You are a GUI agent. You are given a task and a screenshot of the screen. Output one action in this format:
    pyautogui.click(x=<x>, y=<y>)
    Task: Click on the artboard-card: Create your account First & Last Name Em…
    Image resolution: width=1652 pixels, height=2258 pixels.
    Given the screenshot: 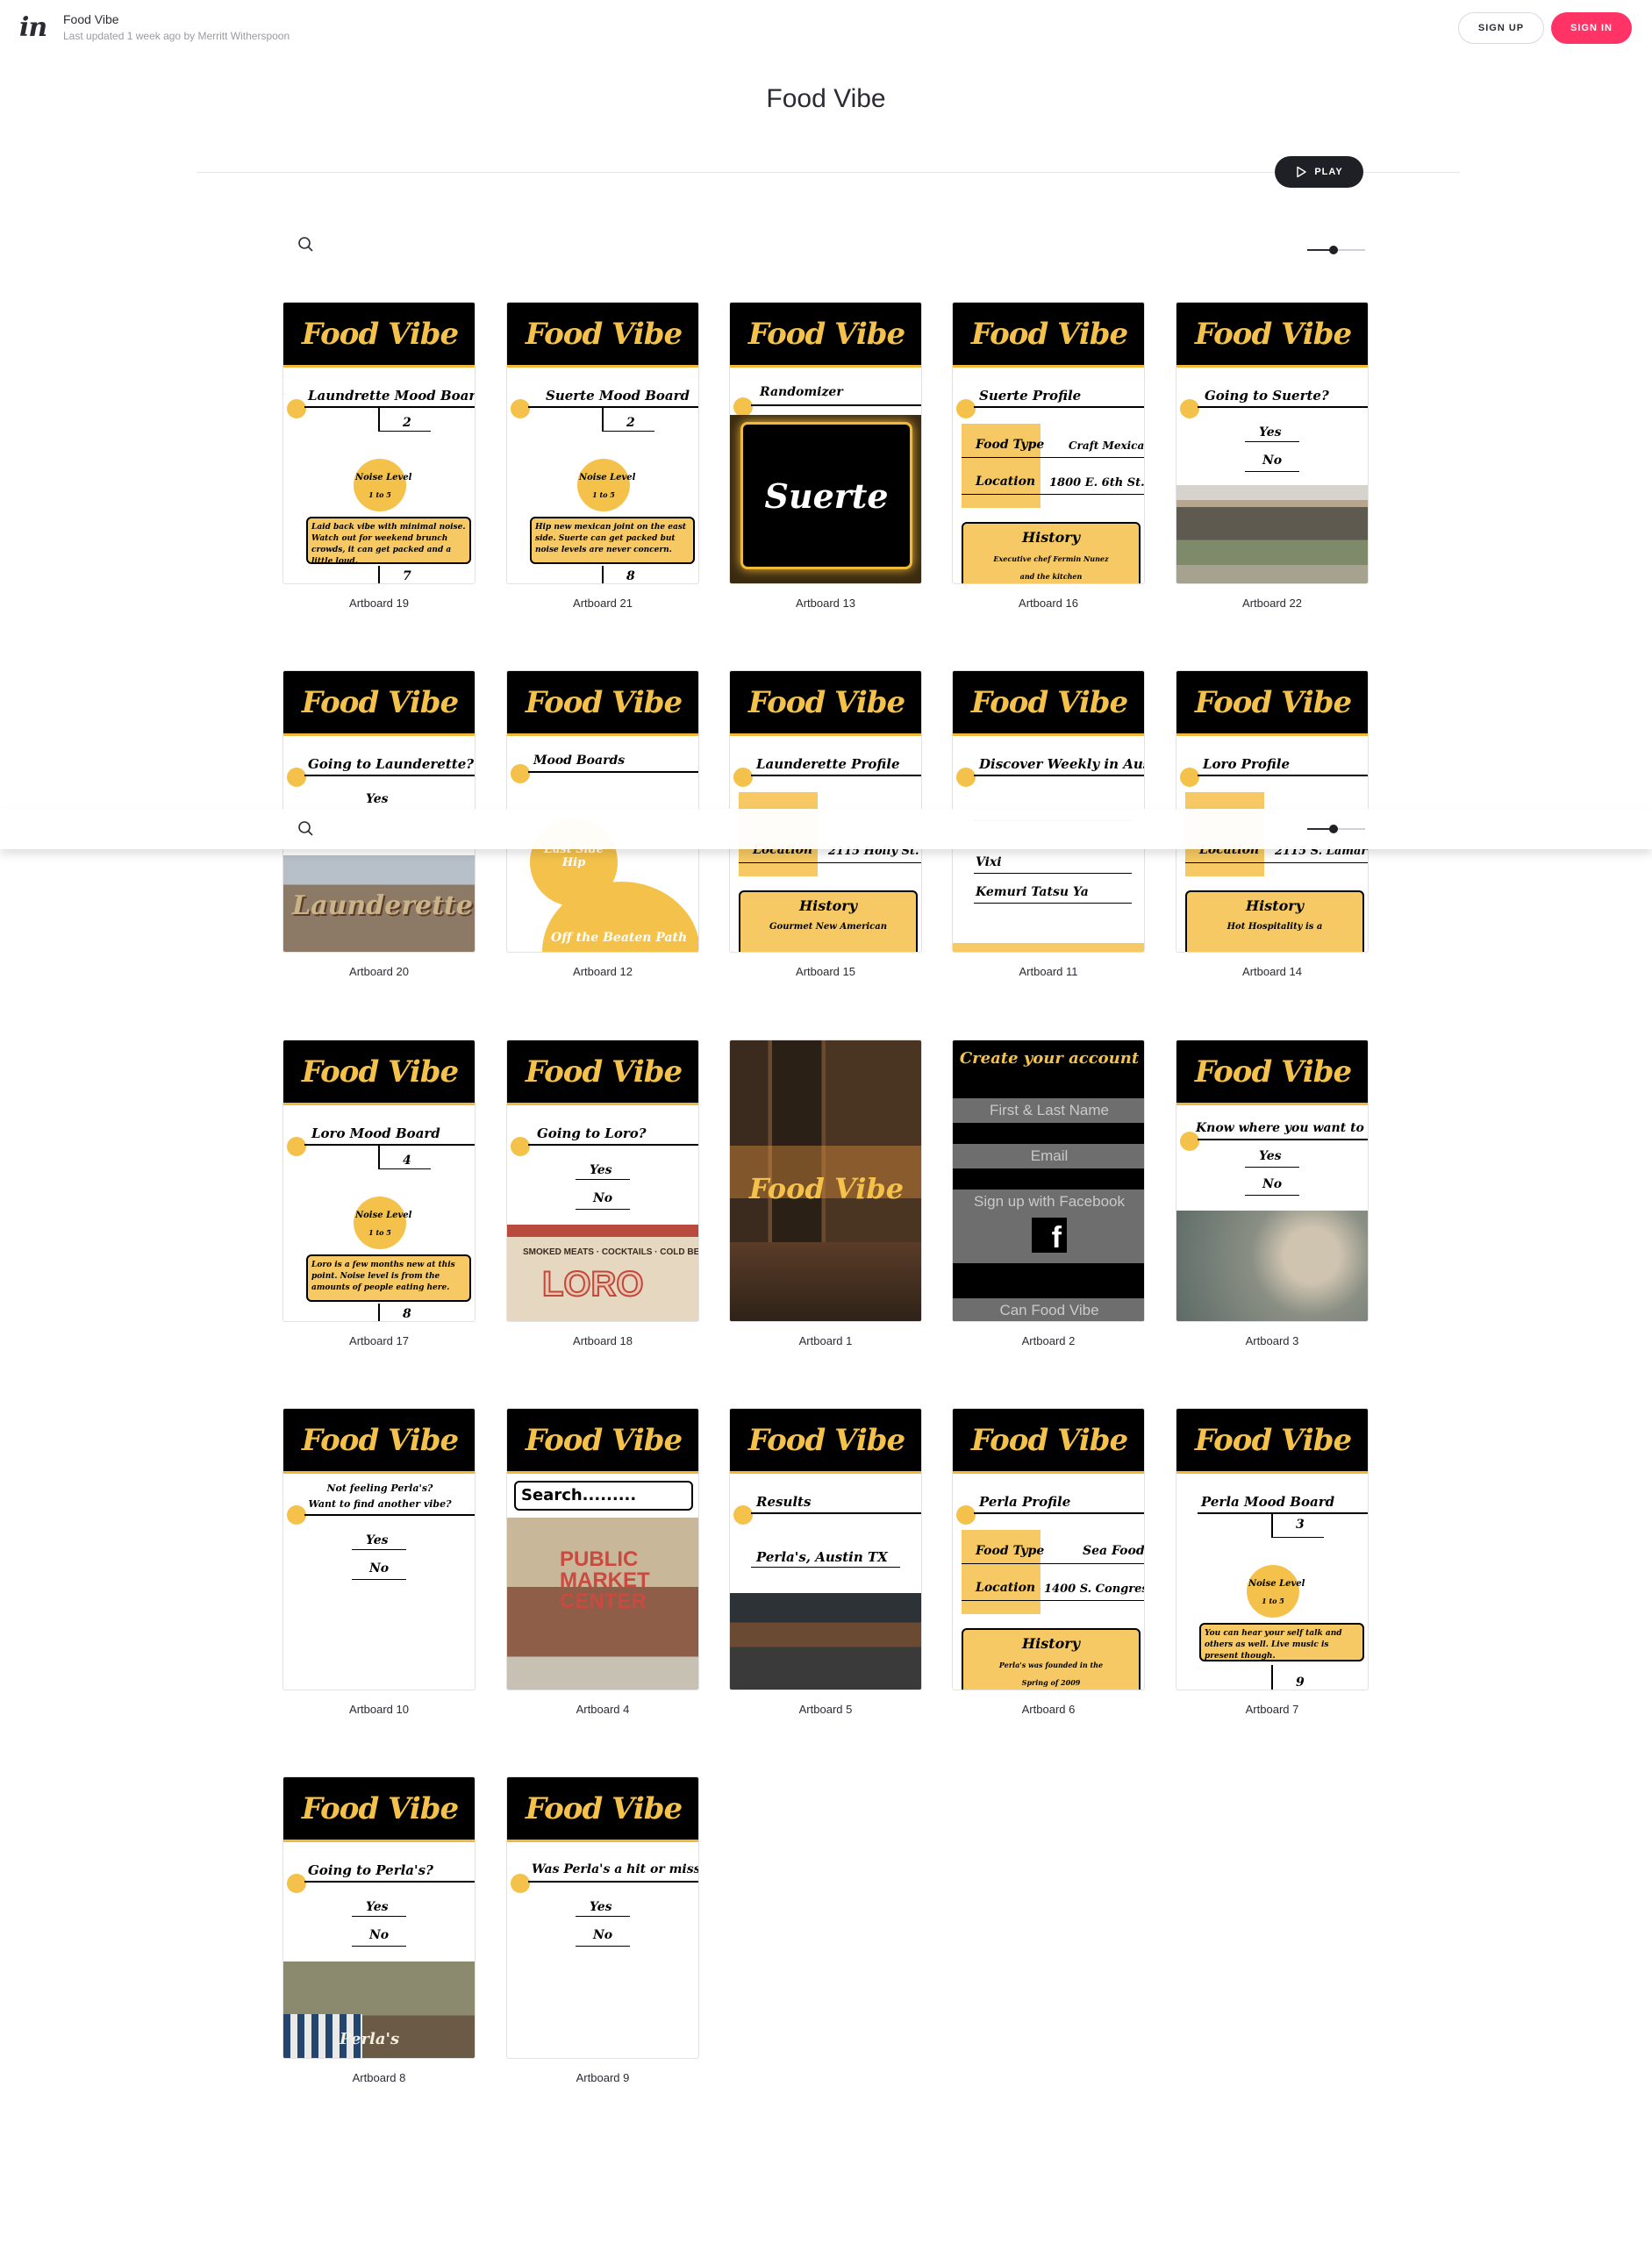 What is the action you would take?
    pyautogui.click(x=1048, y=1193)
    